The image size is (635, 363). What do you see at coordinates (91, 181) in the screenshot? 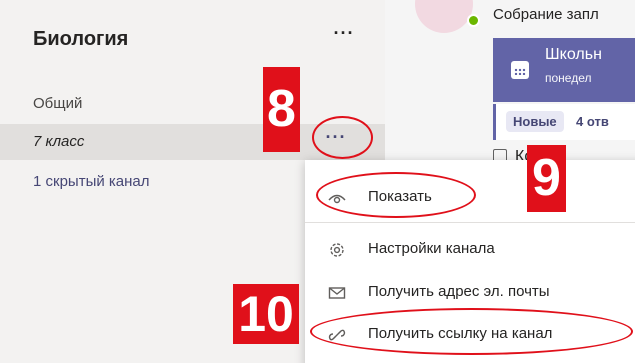
I see `hidden-channels-label: 1 скрытый канал` at bounding box center [91, 181].